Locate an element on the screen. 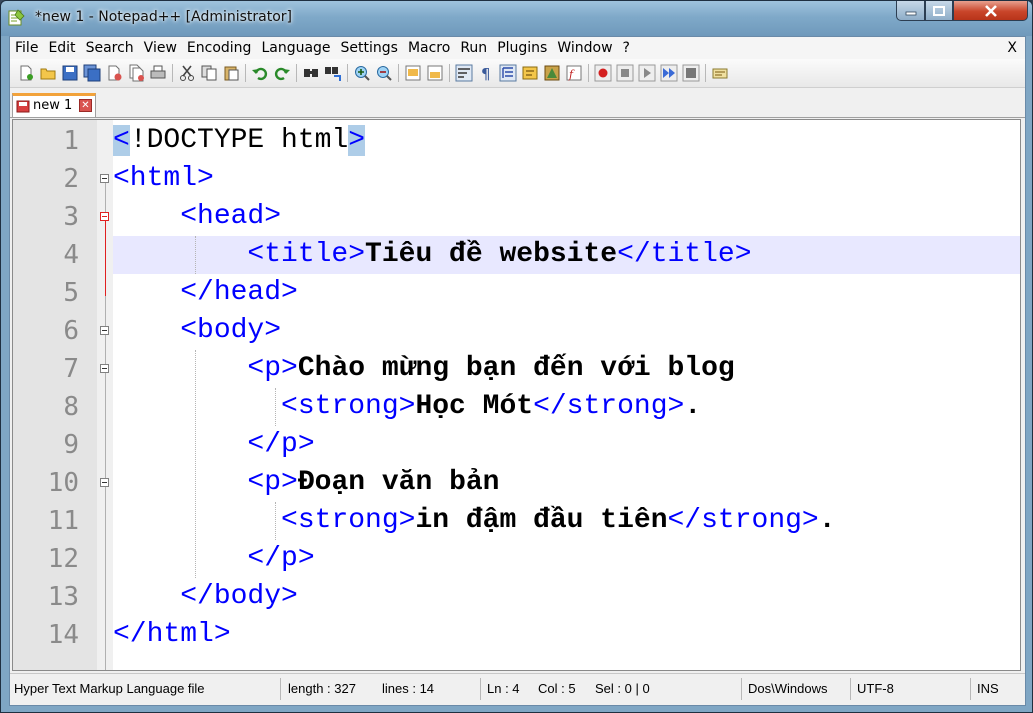 The width and height of the screenshot is (1033, 713). minimize-button is located at coordinates (910, 11).